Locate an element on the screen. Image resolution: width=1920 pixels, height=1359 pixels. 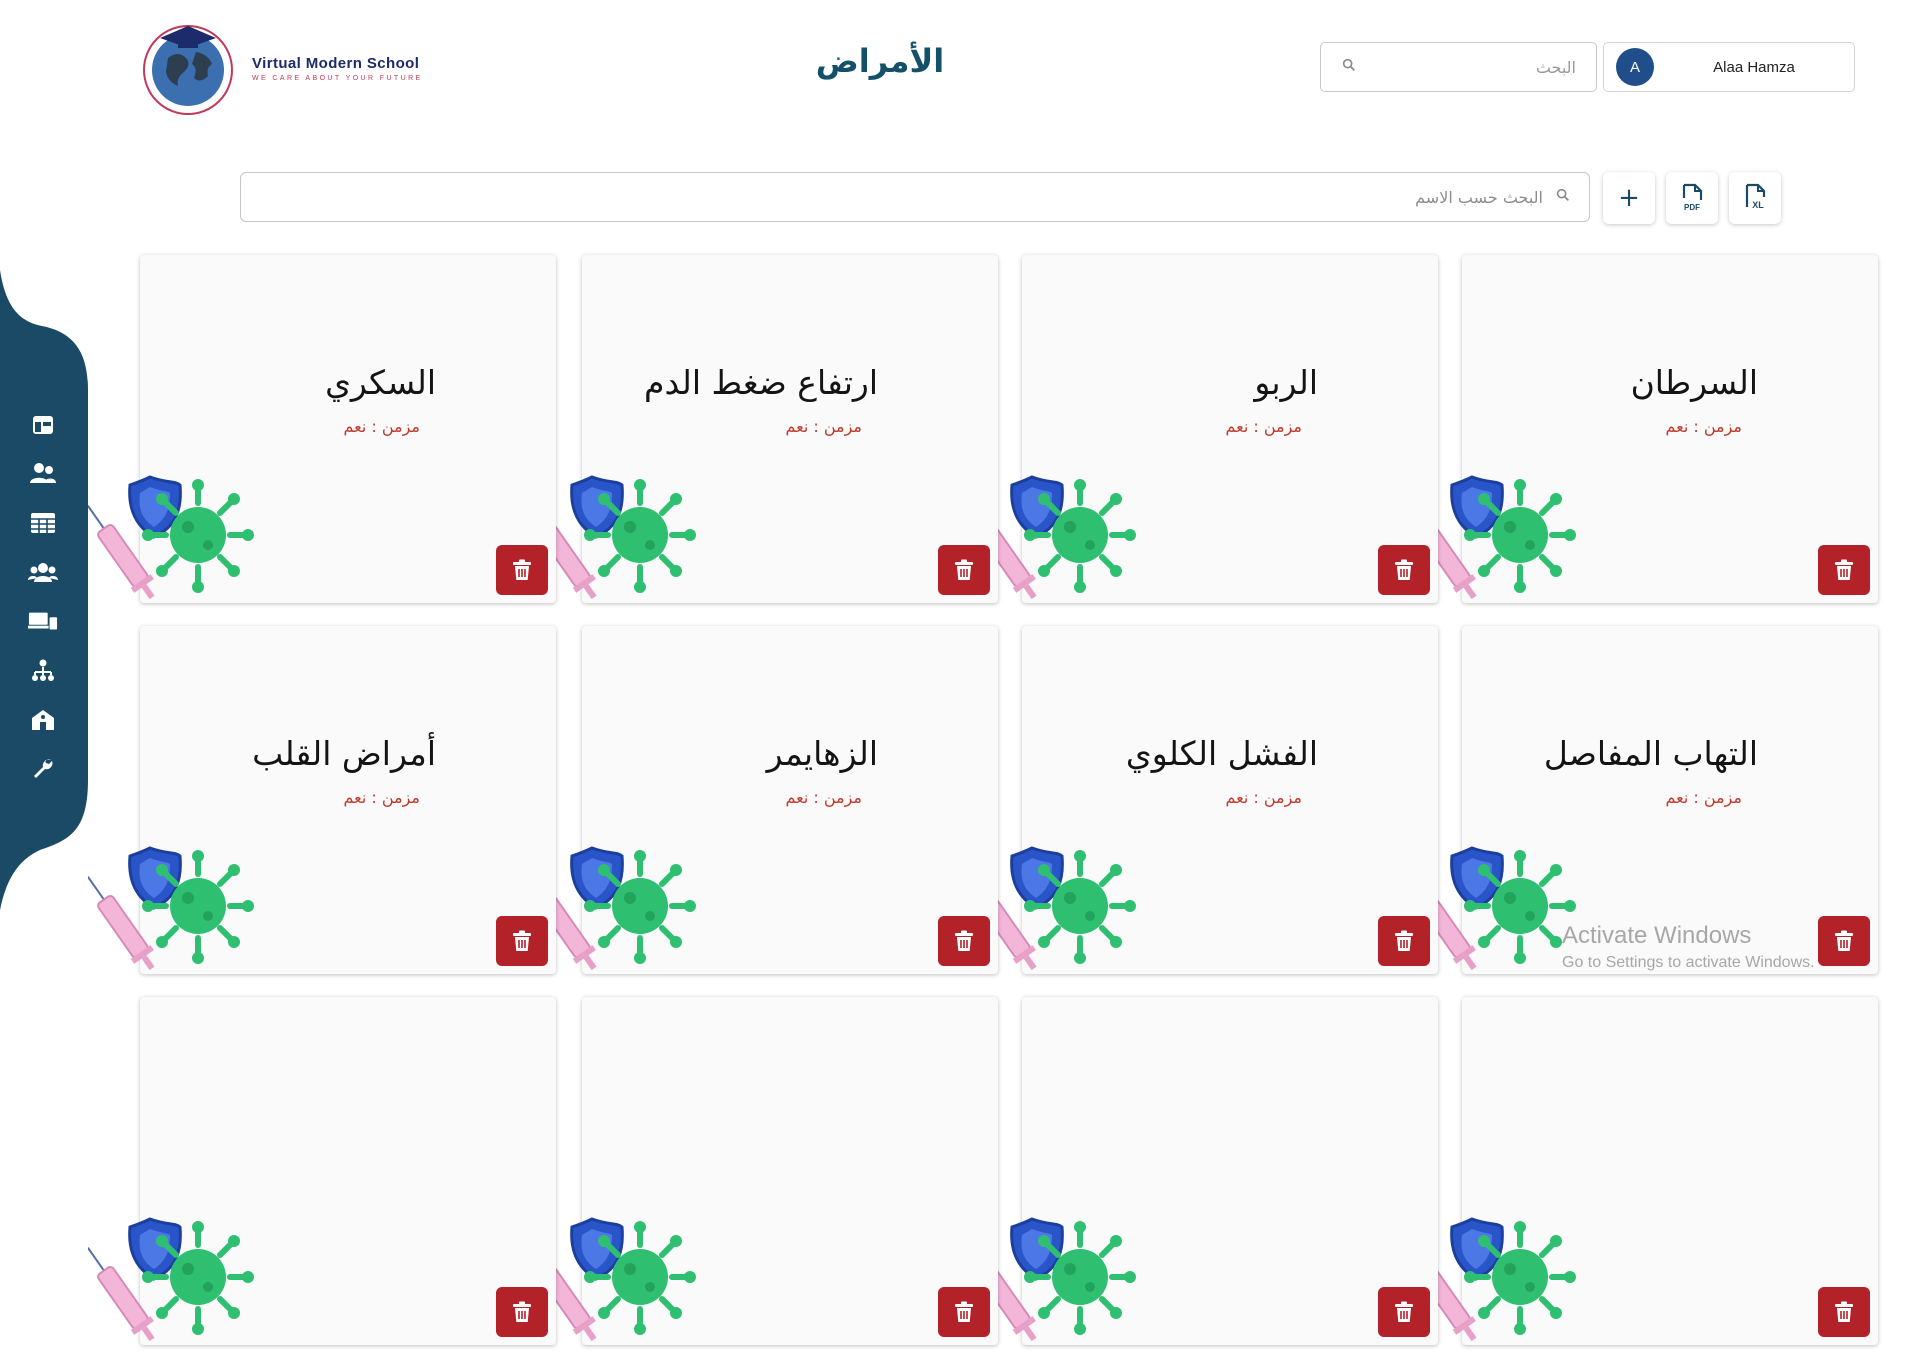
user-menu: A Alaa Hamza is located at coordinates (1729, 67).